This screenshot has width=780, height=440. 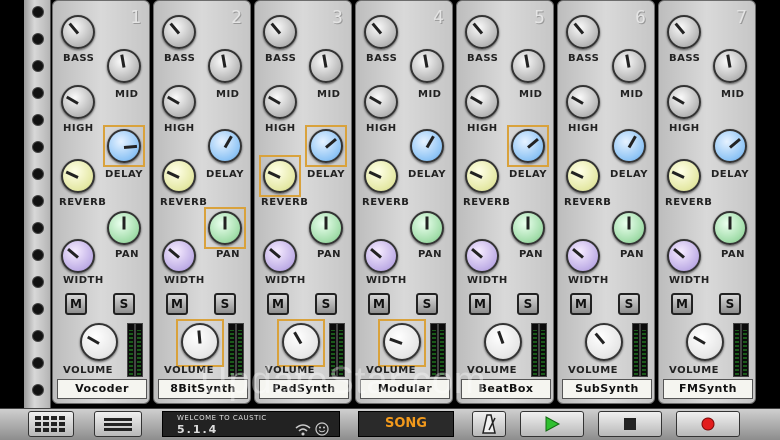 I want to click on channel-name: SubSynth, so click(x=607, y=389).